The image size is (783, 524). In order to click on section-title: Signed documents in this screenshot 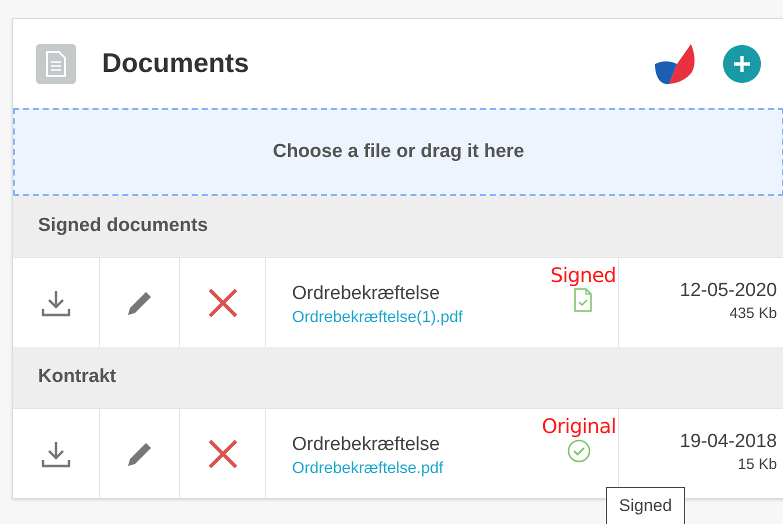, I will do `click(123, 226)`.